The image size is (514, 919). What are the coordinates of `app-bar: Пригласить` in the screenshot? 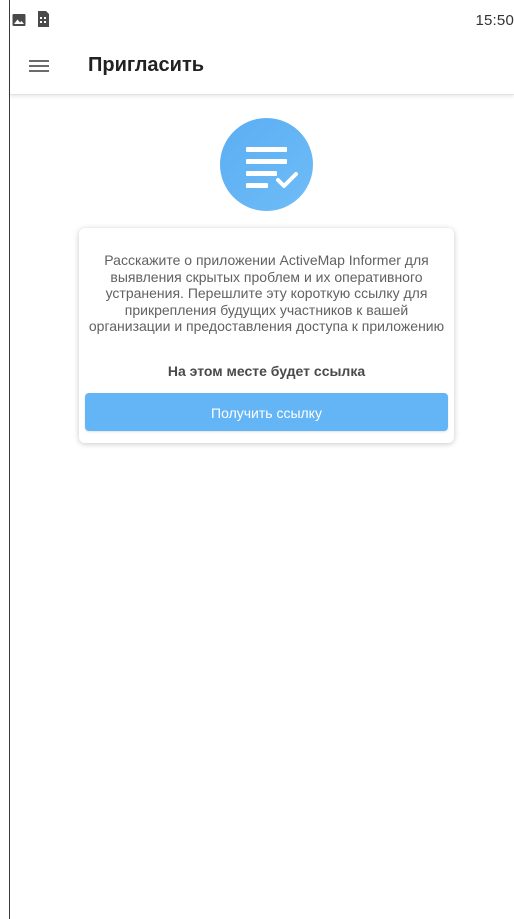 It's located at (262, 66).